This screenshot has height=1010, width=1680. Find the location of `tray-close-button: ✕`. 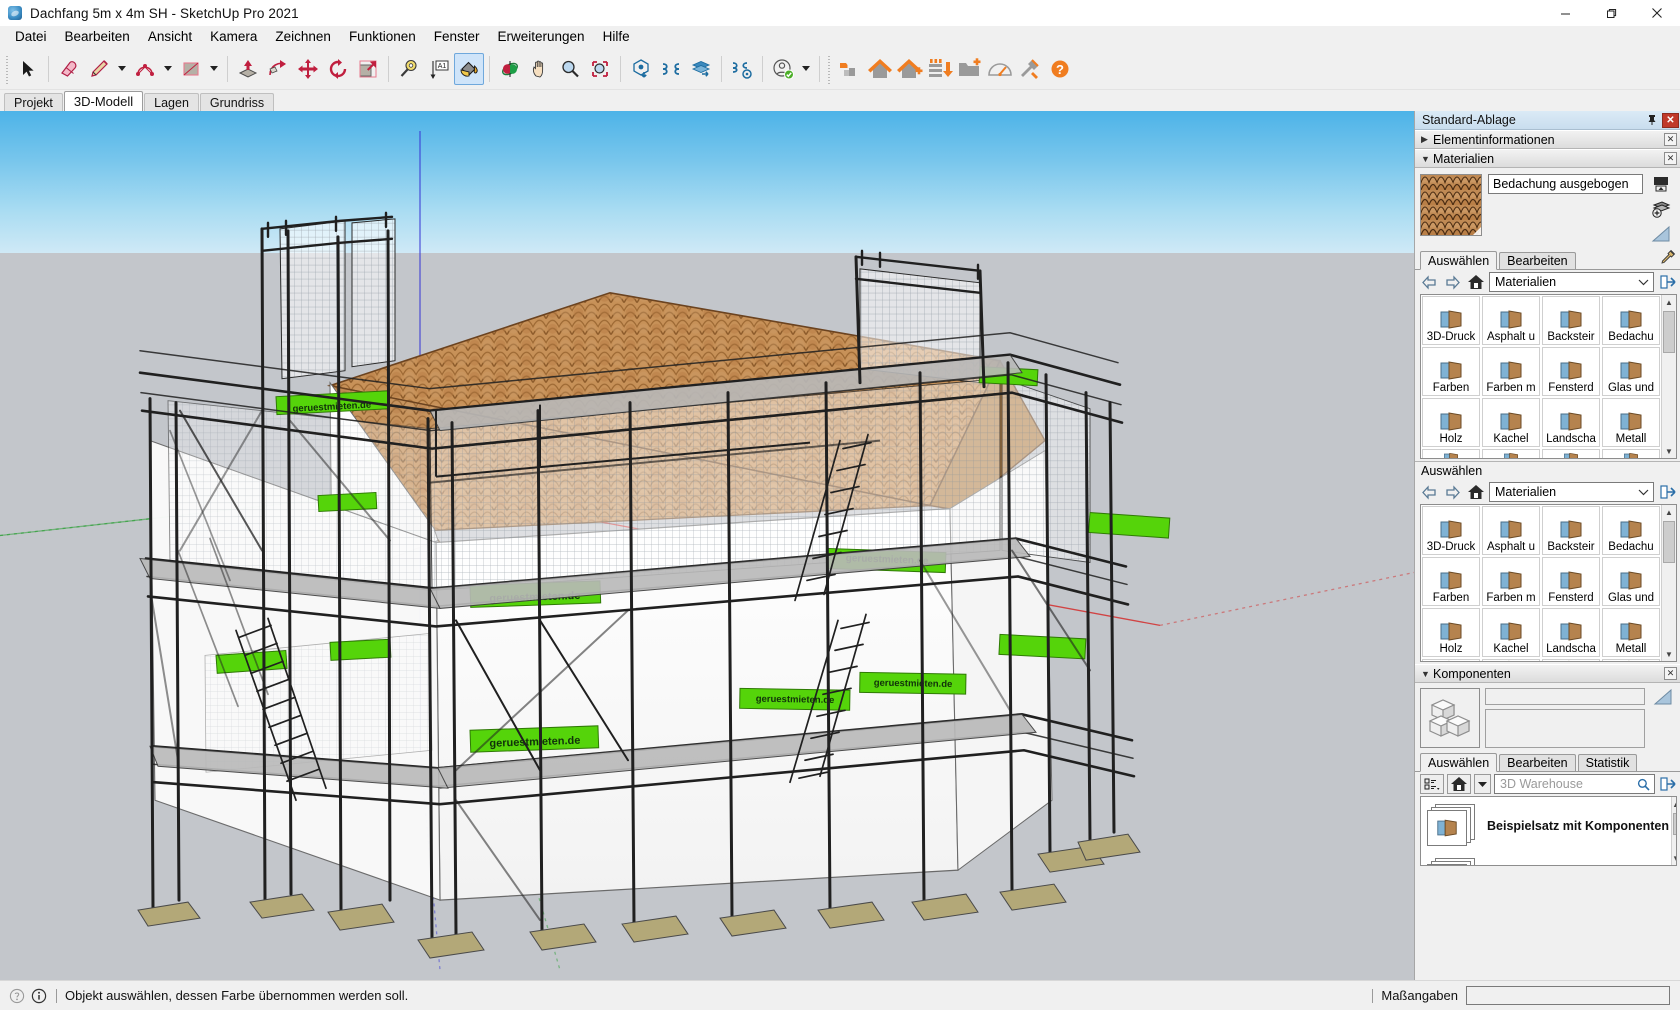

tray-close-button: ✕ is located at coordinates (1670, 120).